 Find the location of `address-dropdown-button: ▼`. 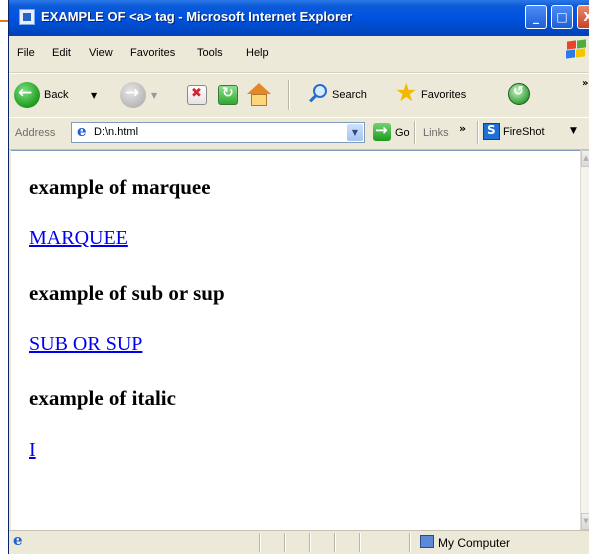

address-dropdown-button: ▼ is located at coordinates (355, 132).